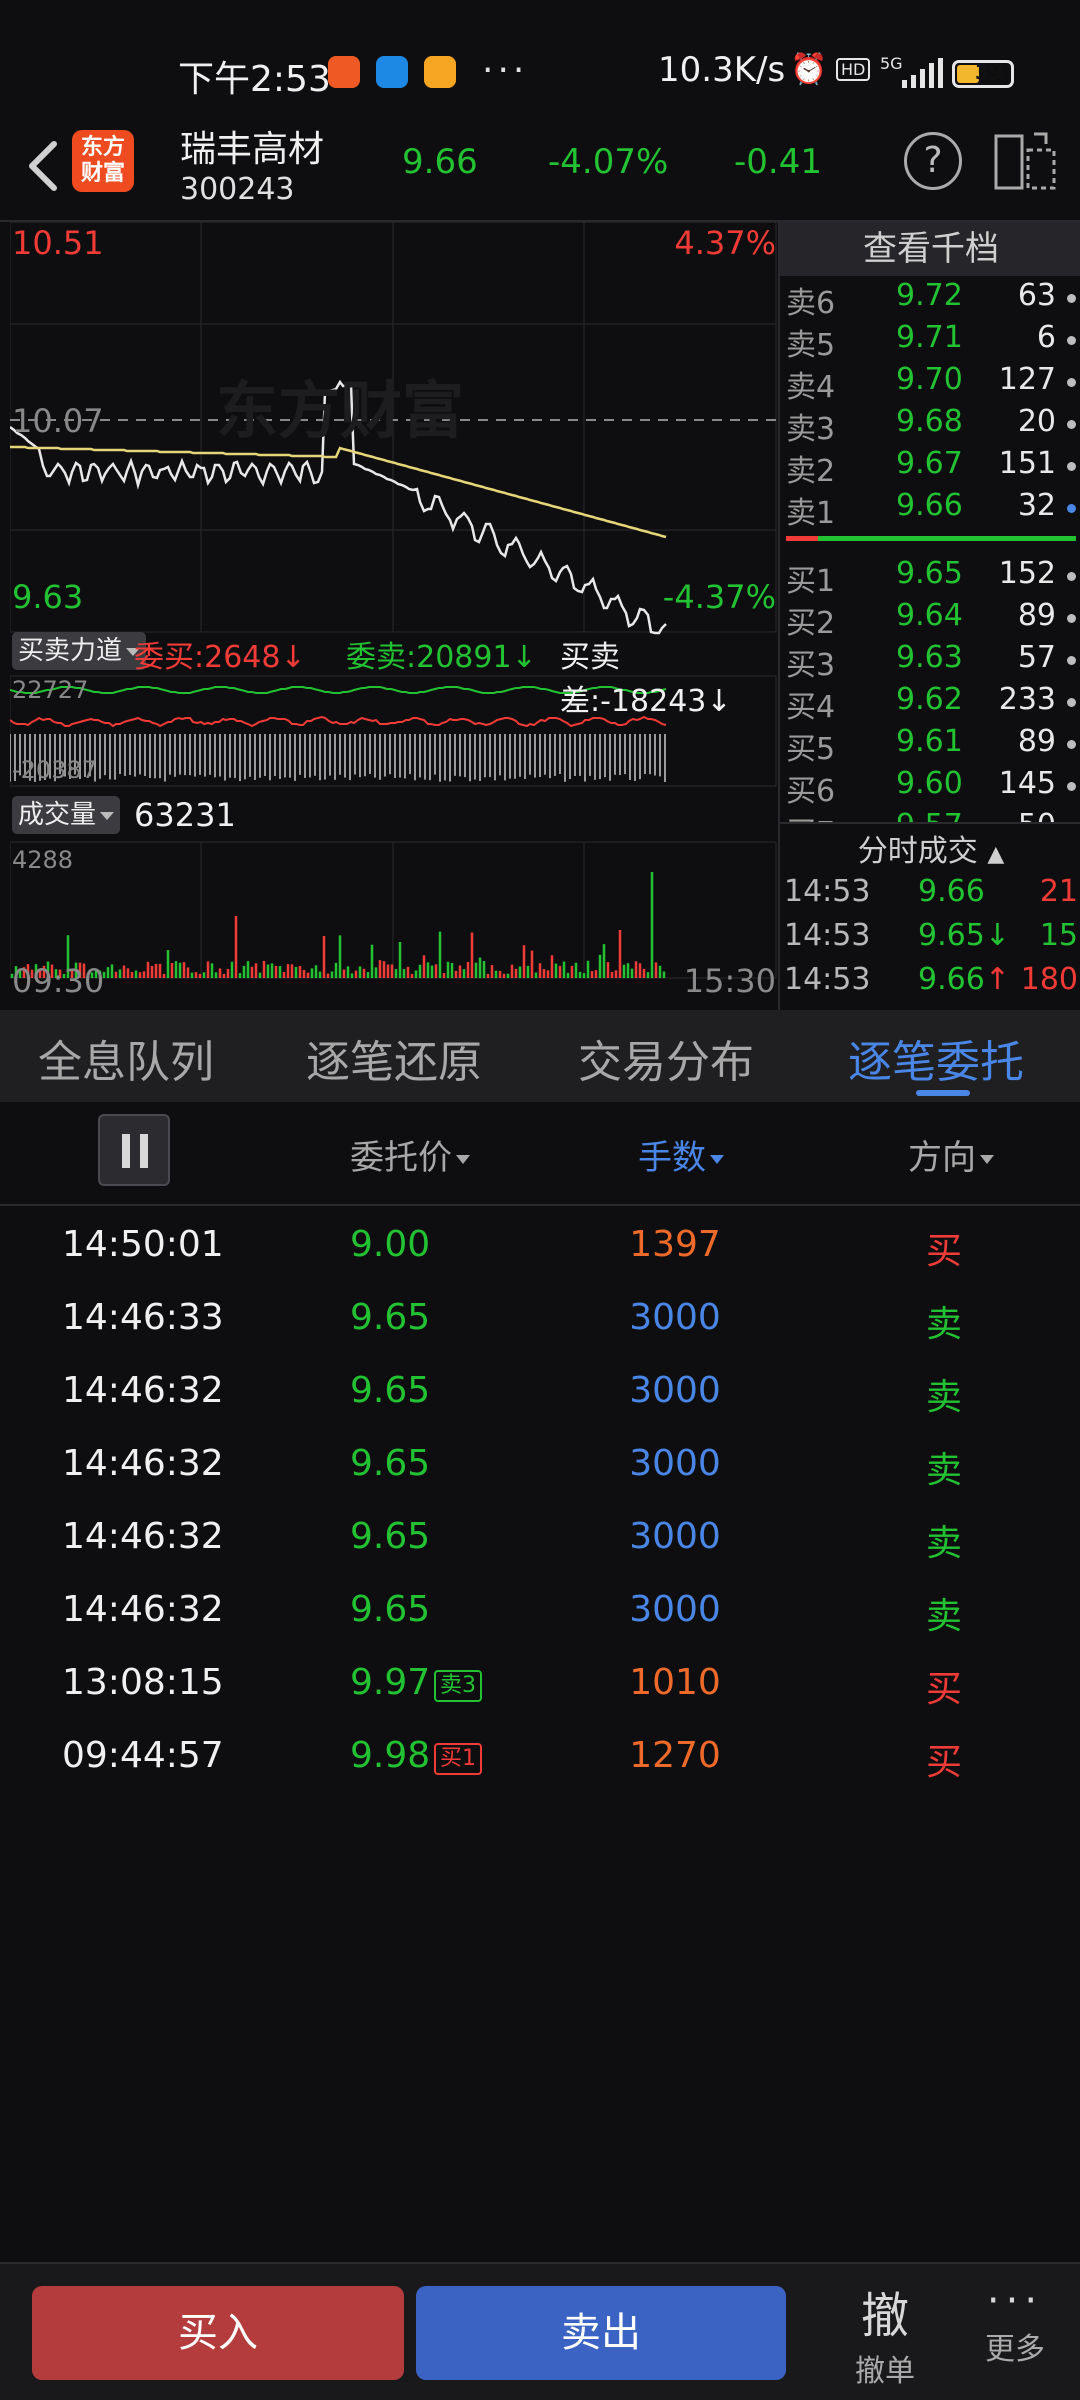  Describe the element at coordinates (951, 979) in the screenshot. I see `trade-price-value: 9.66` at that location.